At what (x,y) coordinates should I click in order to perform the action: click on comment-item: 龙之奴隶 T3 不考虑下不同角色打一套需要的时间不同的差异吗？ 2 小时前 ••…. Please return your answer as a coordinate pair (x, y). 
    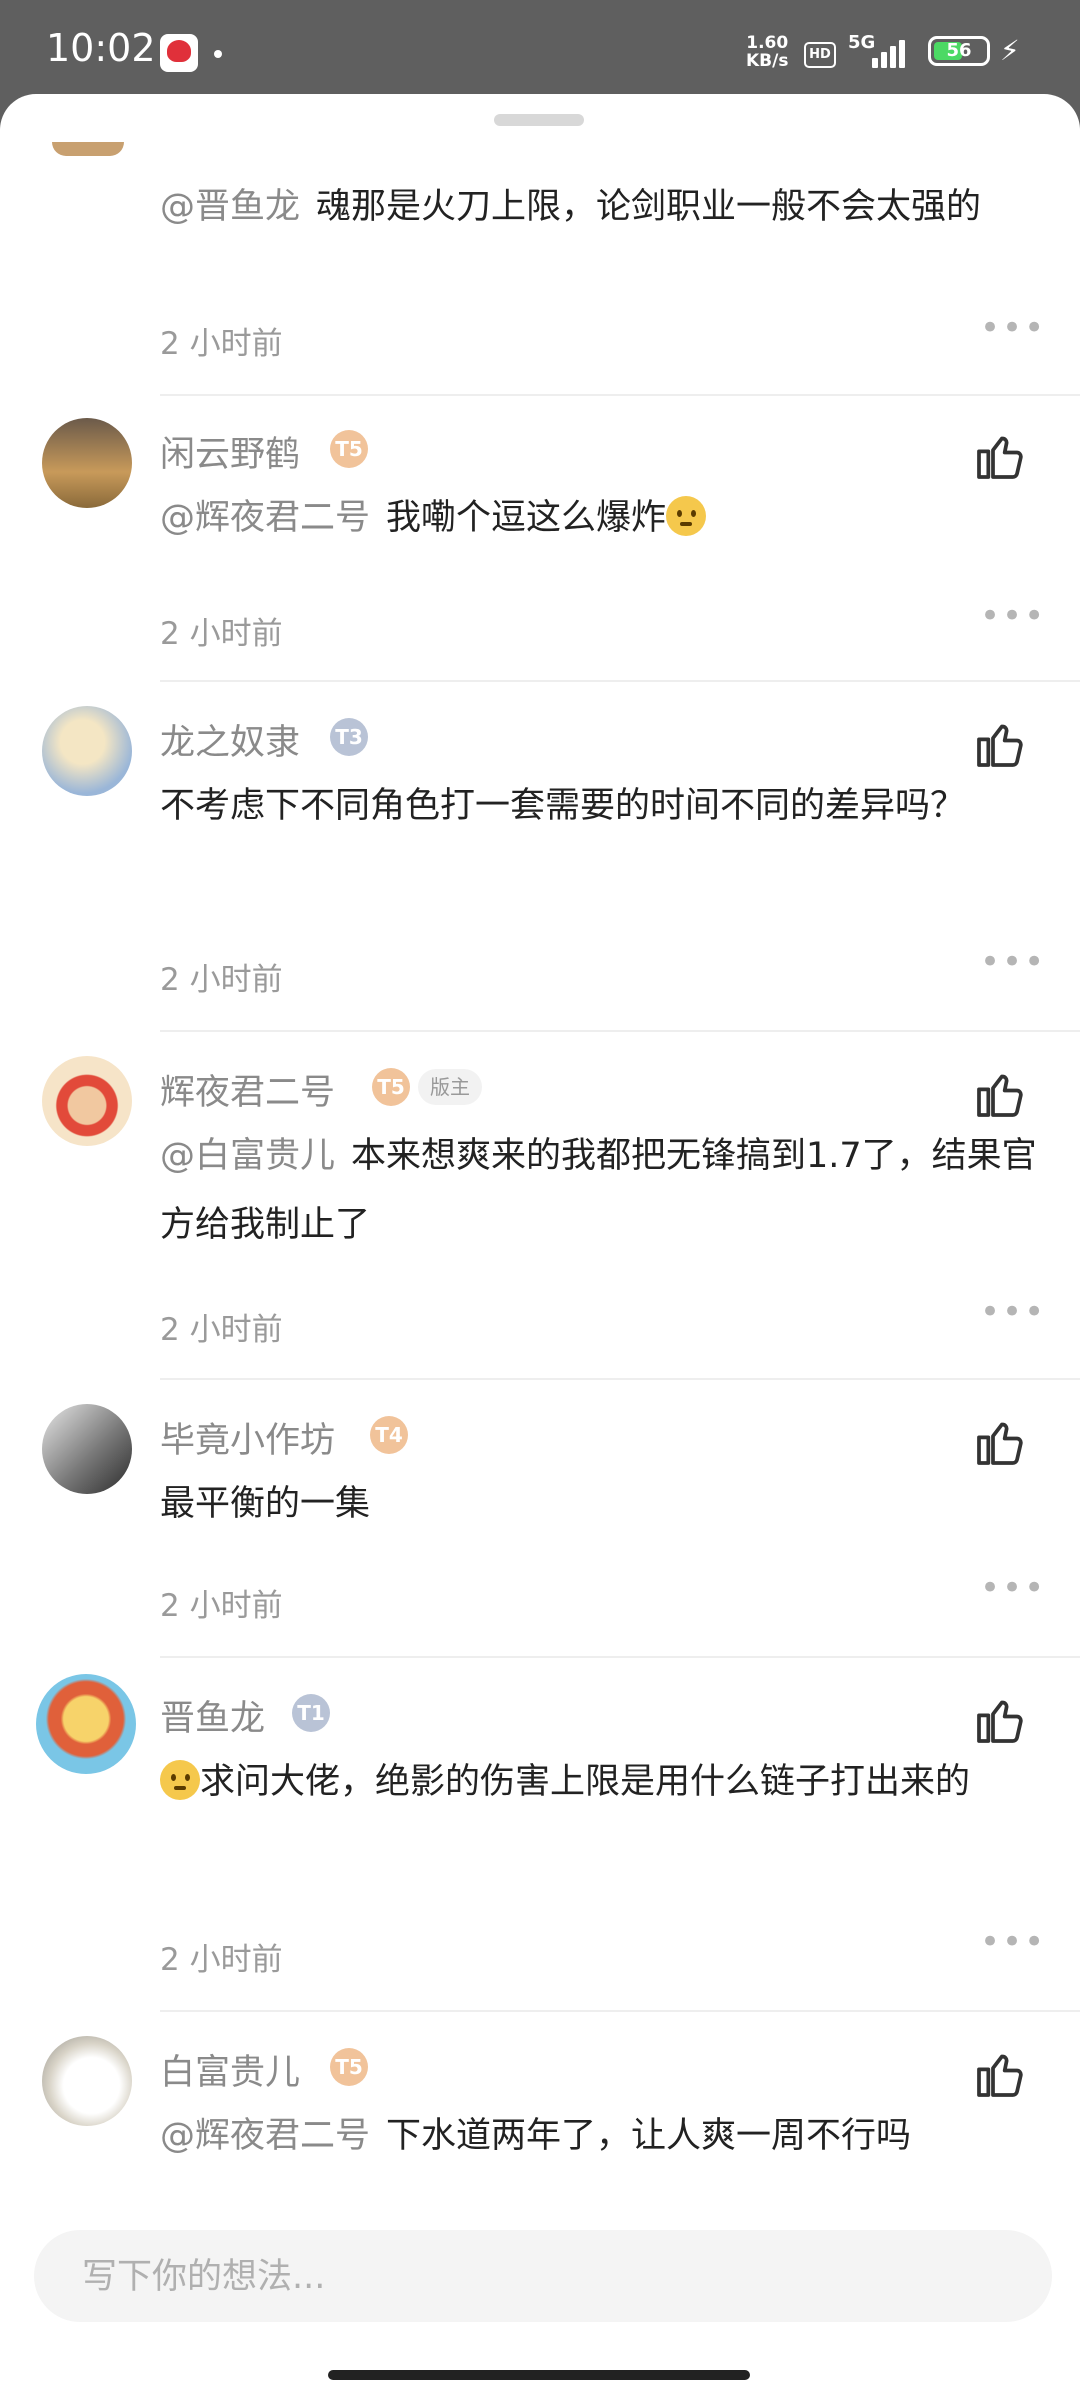
    Looking at the image, I should click on (540, 859).